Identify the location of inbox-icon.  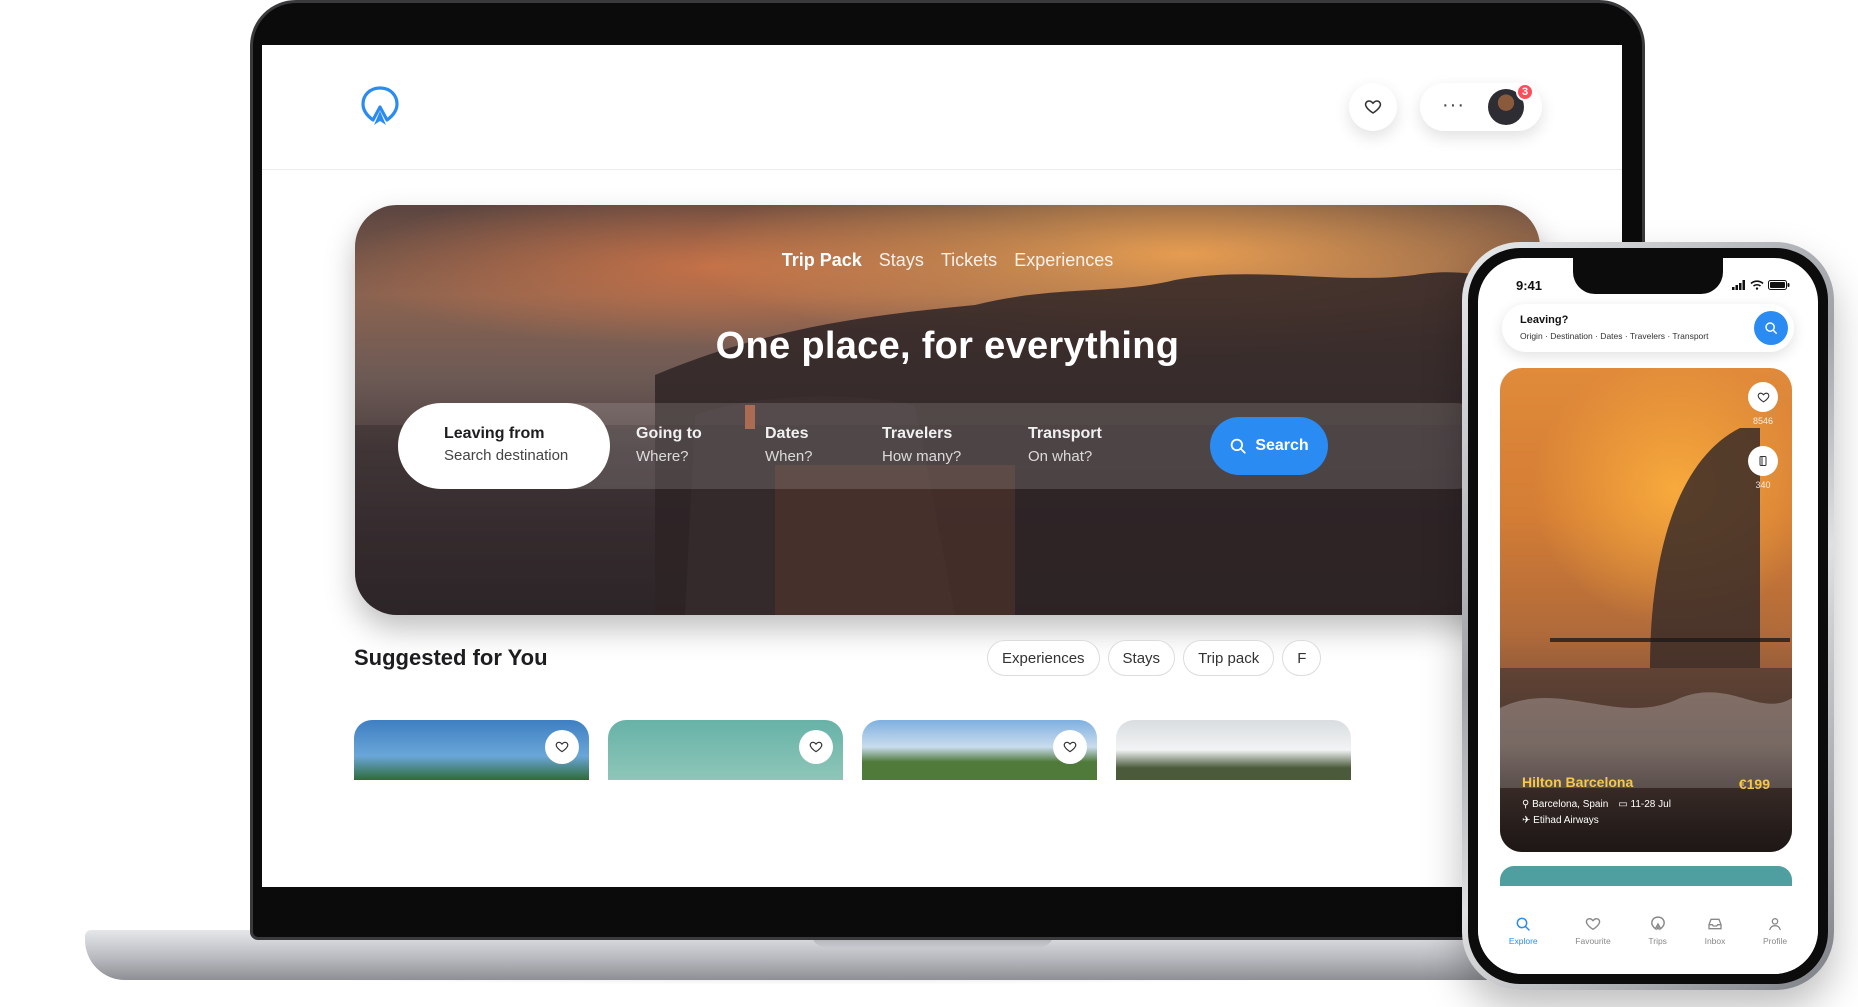
(1715, 924).